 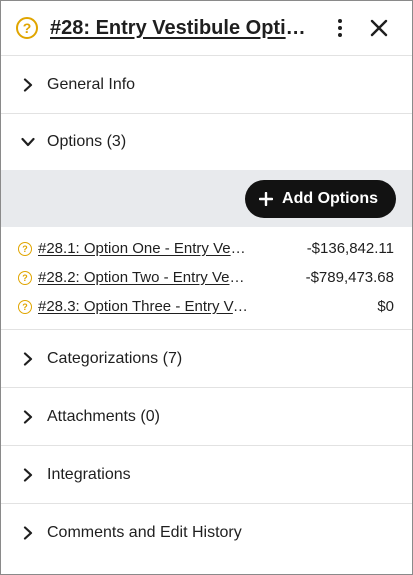 I want to click on panel-header: ? #28: Entry Vestibule Options, so click(x=206, y=28).